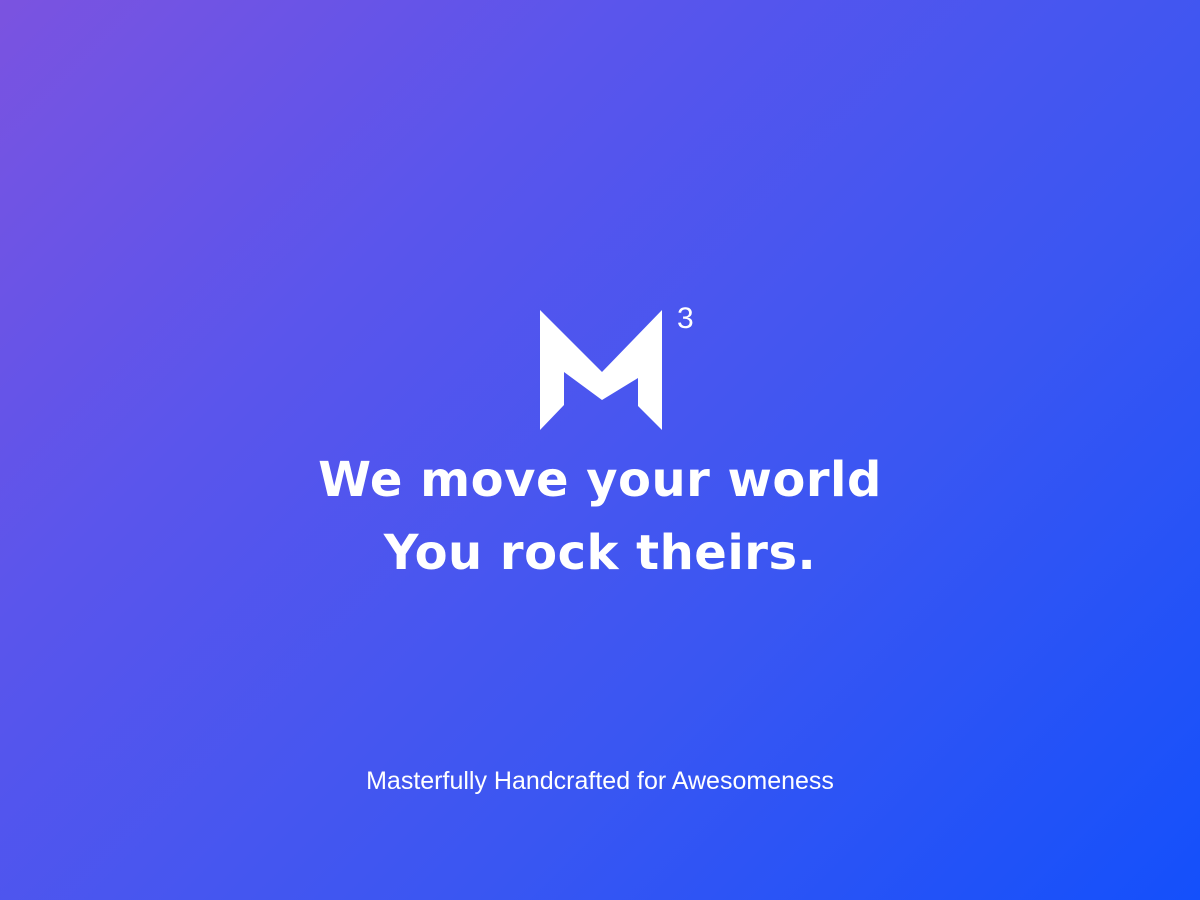 Image resolution: width=1200 pixels, height=900 pixels. I want to click on m3-logo-icon, so click(601, 370).